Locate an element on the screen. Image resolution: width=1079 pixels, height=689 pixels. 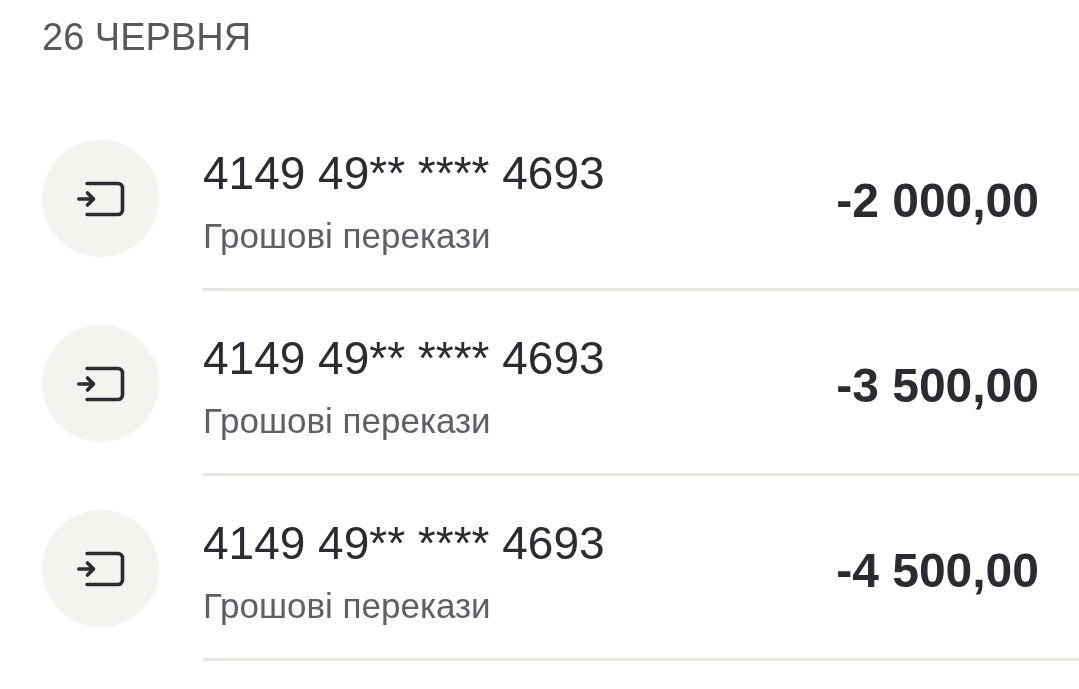
amount-text: -4 500,00 is located at coordinates (937, 571).